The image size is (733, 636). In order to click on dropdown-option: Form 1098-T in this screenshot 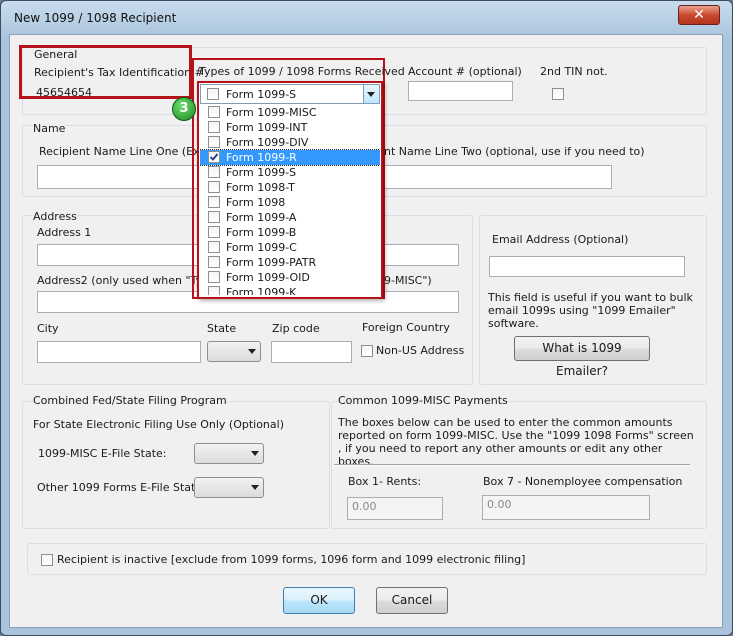, I will do `click(290, 187)`.